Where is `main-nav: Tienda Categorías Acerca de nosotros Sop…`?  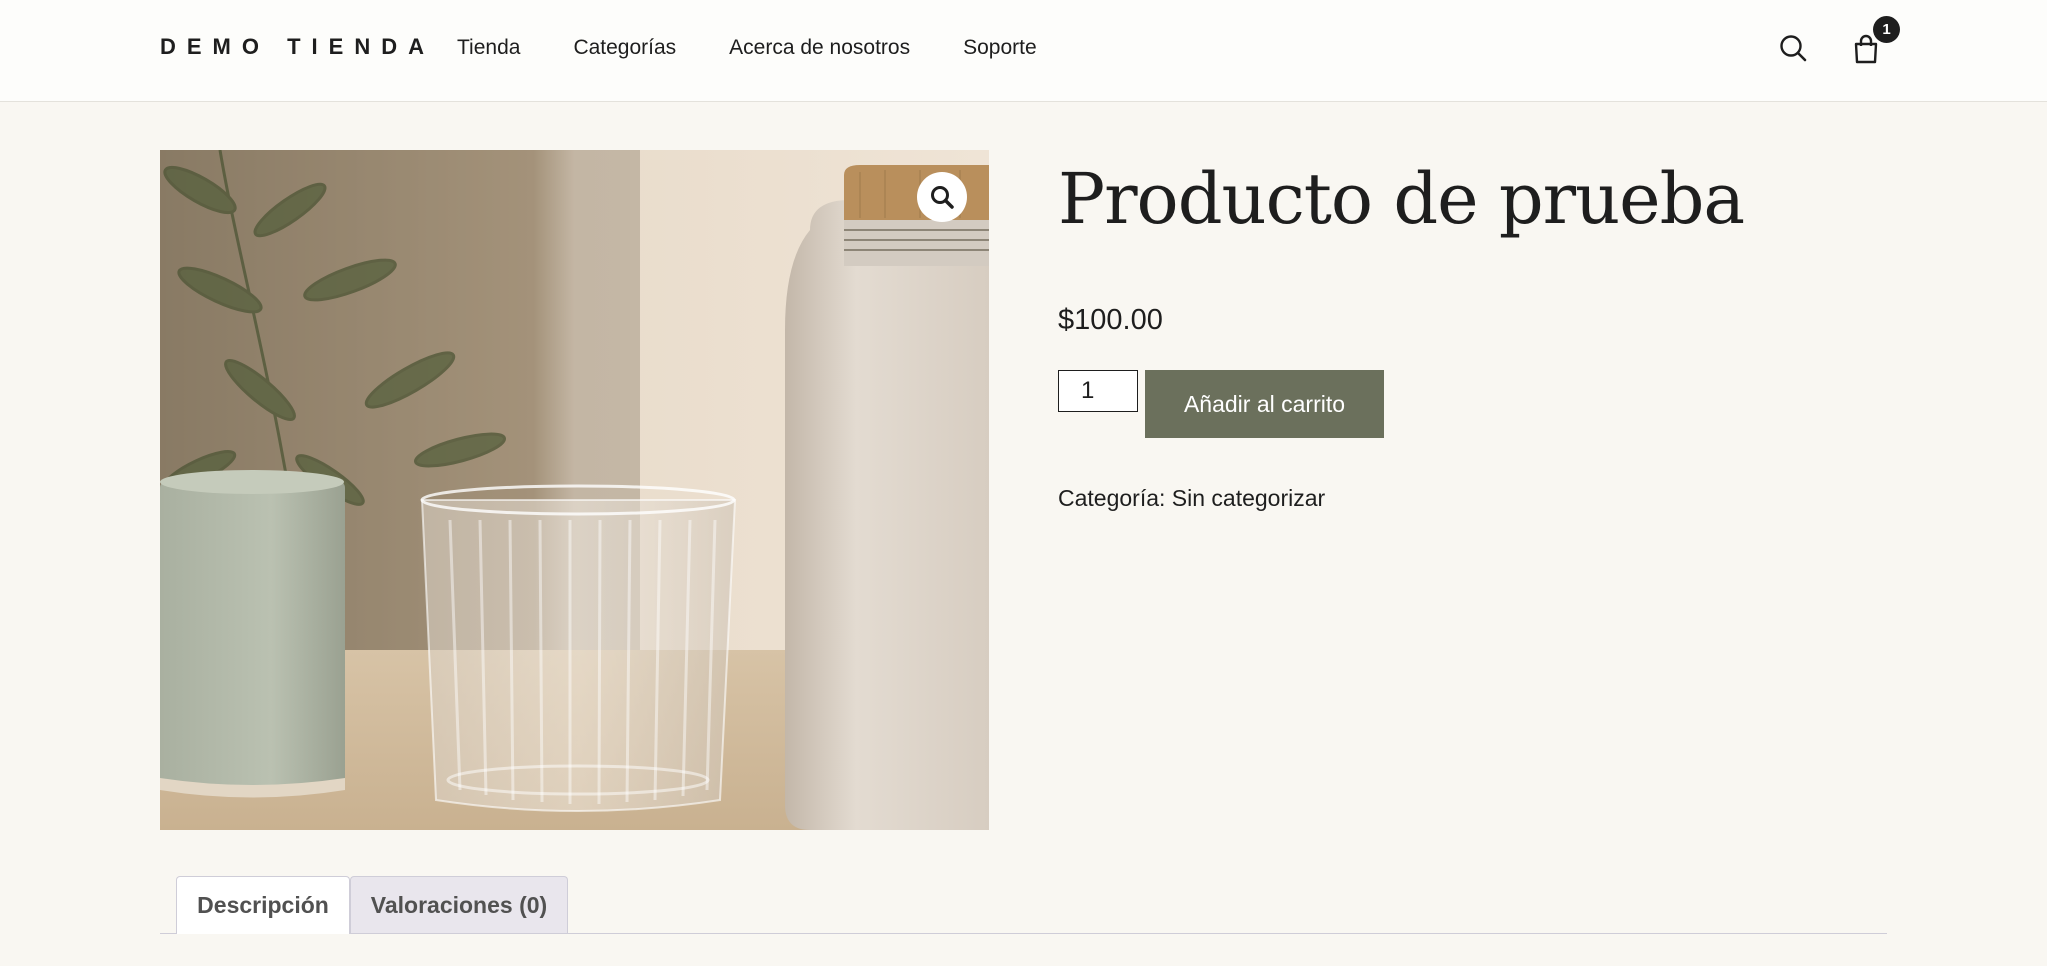
main-nav: Tienda Categorías Acerca de nosotros Sop… is located at coordinates (773, 48).